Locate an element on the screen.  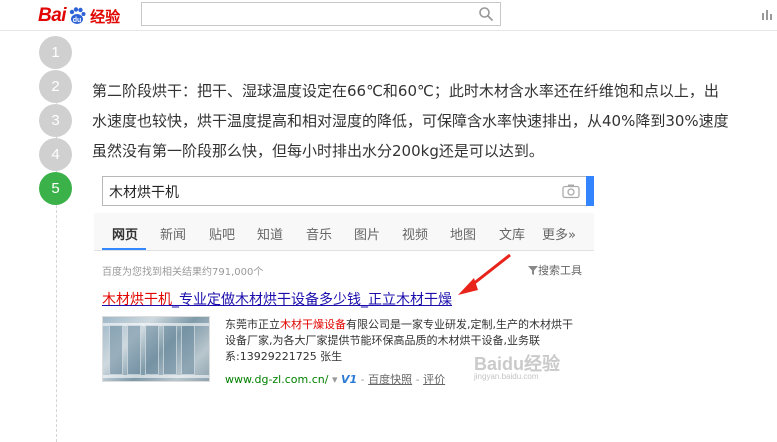
search-icon is located at coordinates (486, 14).